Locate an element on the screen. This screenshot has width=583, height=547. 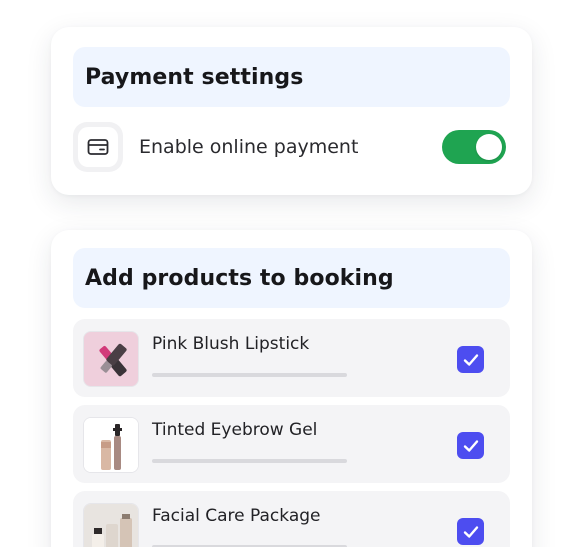
product-row-tinted-eyebrow-gel: Tinted Eyebrow Gel is located at coordinates (291, 444).